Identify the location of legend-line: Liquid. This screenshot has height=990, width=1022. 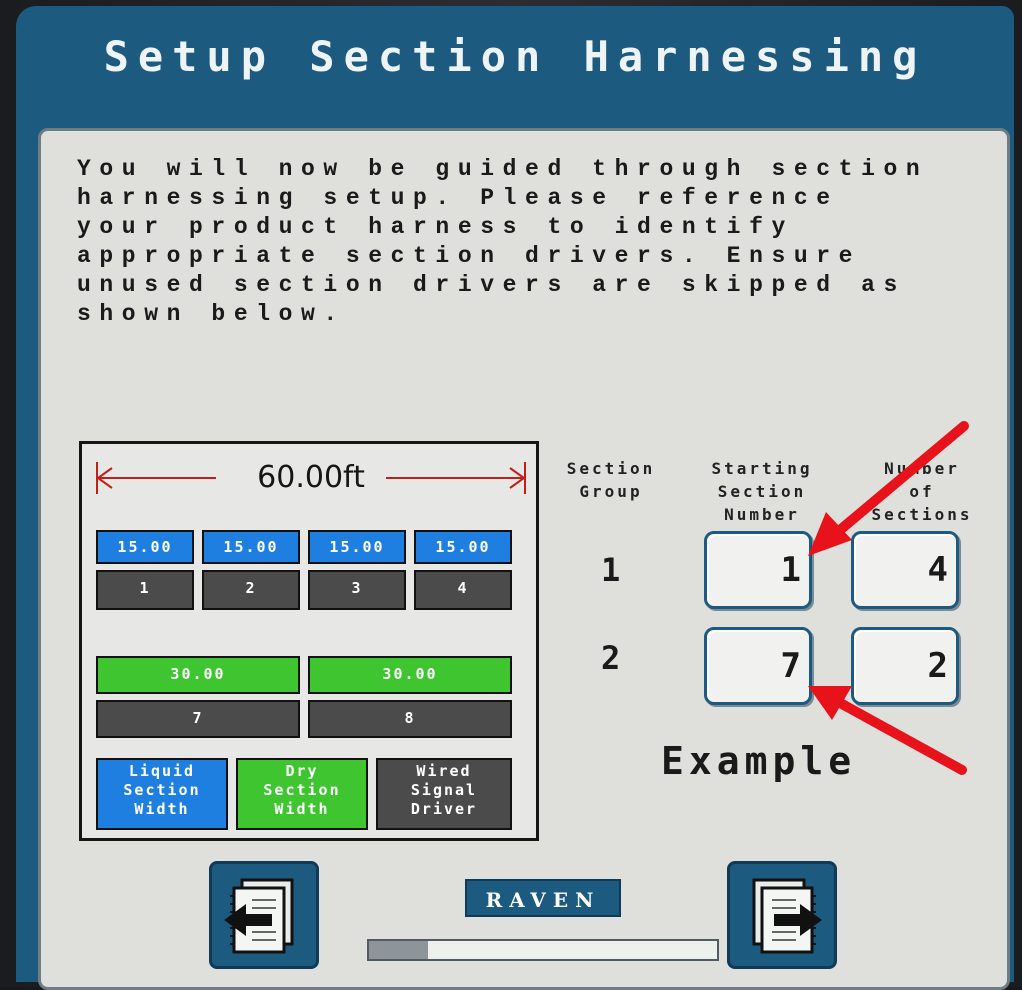
(162, 771).